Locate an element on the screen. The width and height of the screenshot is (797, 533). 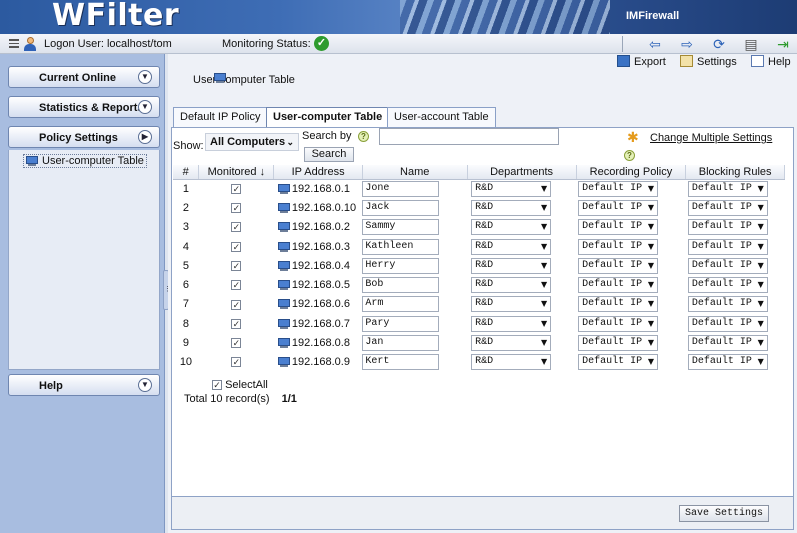
blocking-rules-value: Default IP is located at coordinates (721, 304).